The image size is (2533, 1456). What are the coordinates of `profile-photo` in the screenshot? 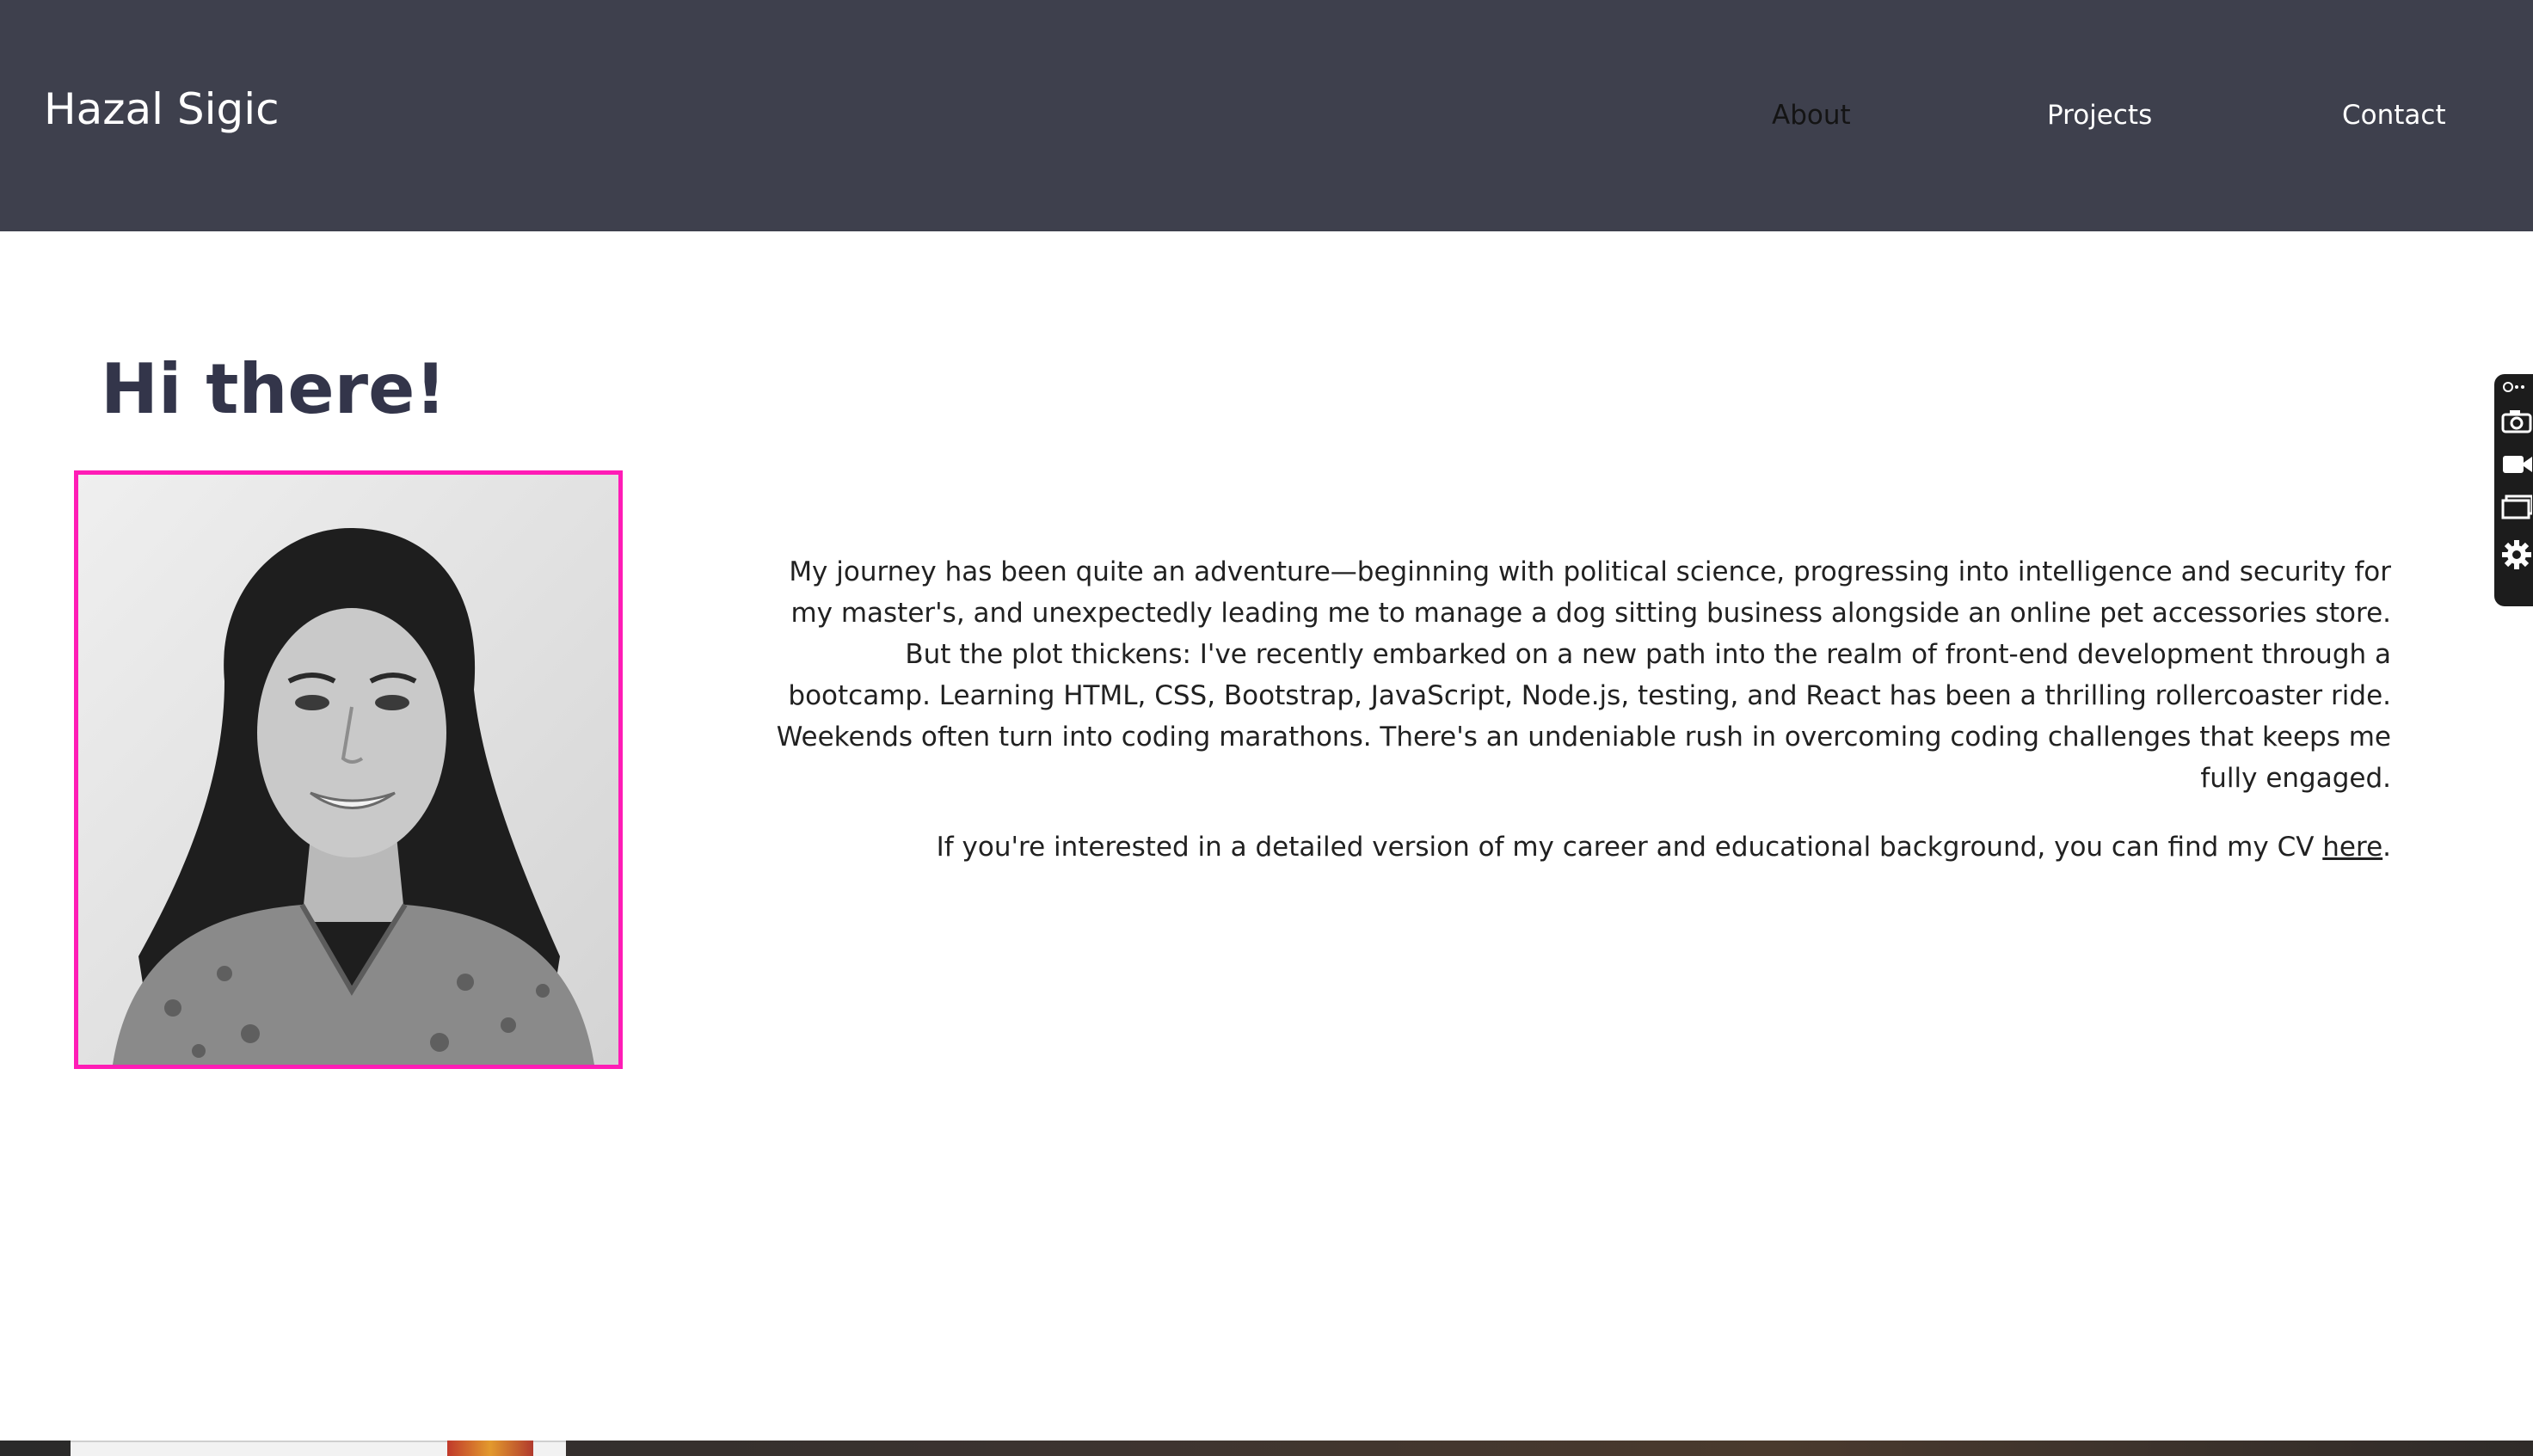 It's located at (349, 770).